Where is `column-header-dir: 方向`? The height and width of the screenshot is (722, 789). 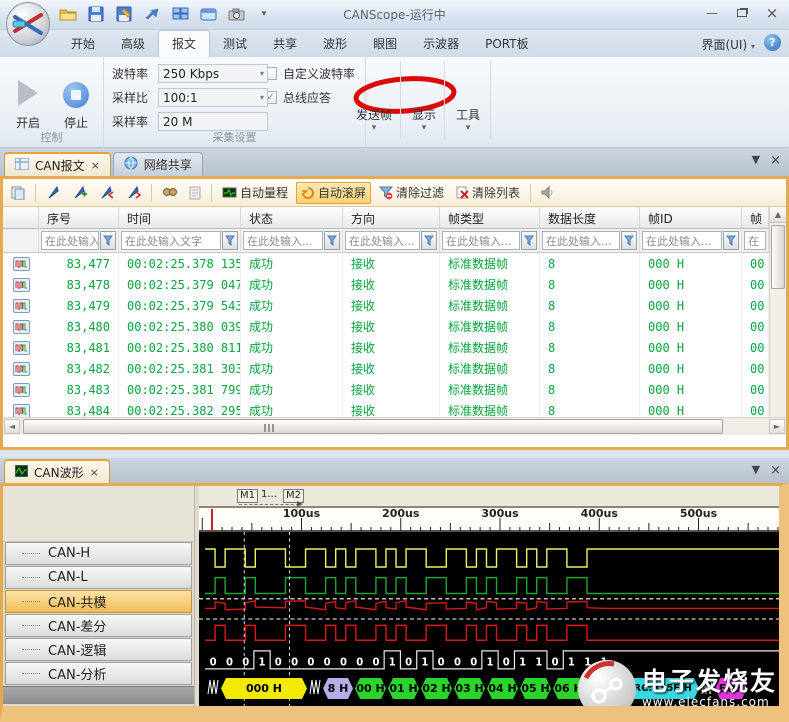 column-header-dir: 方向 is located at coordinates (391, 218).